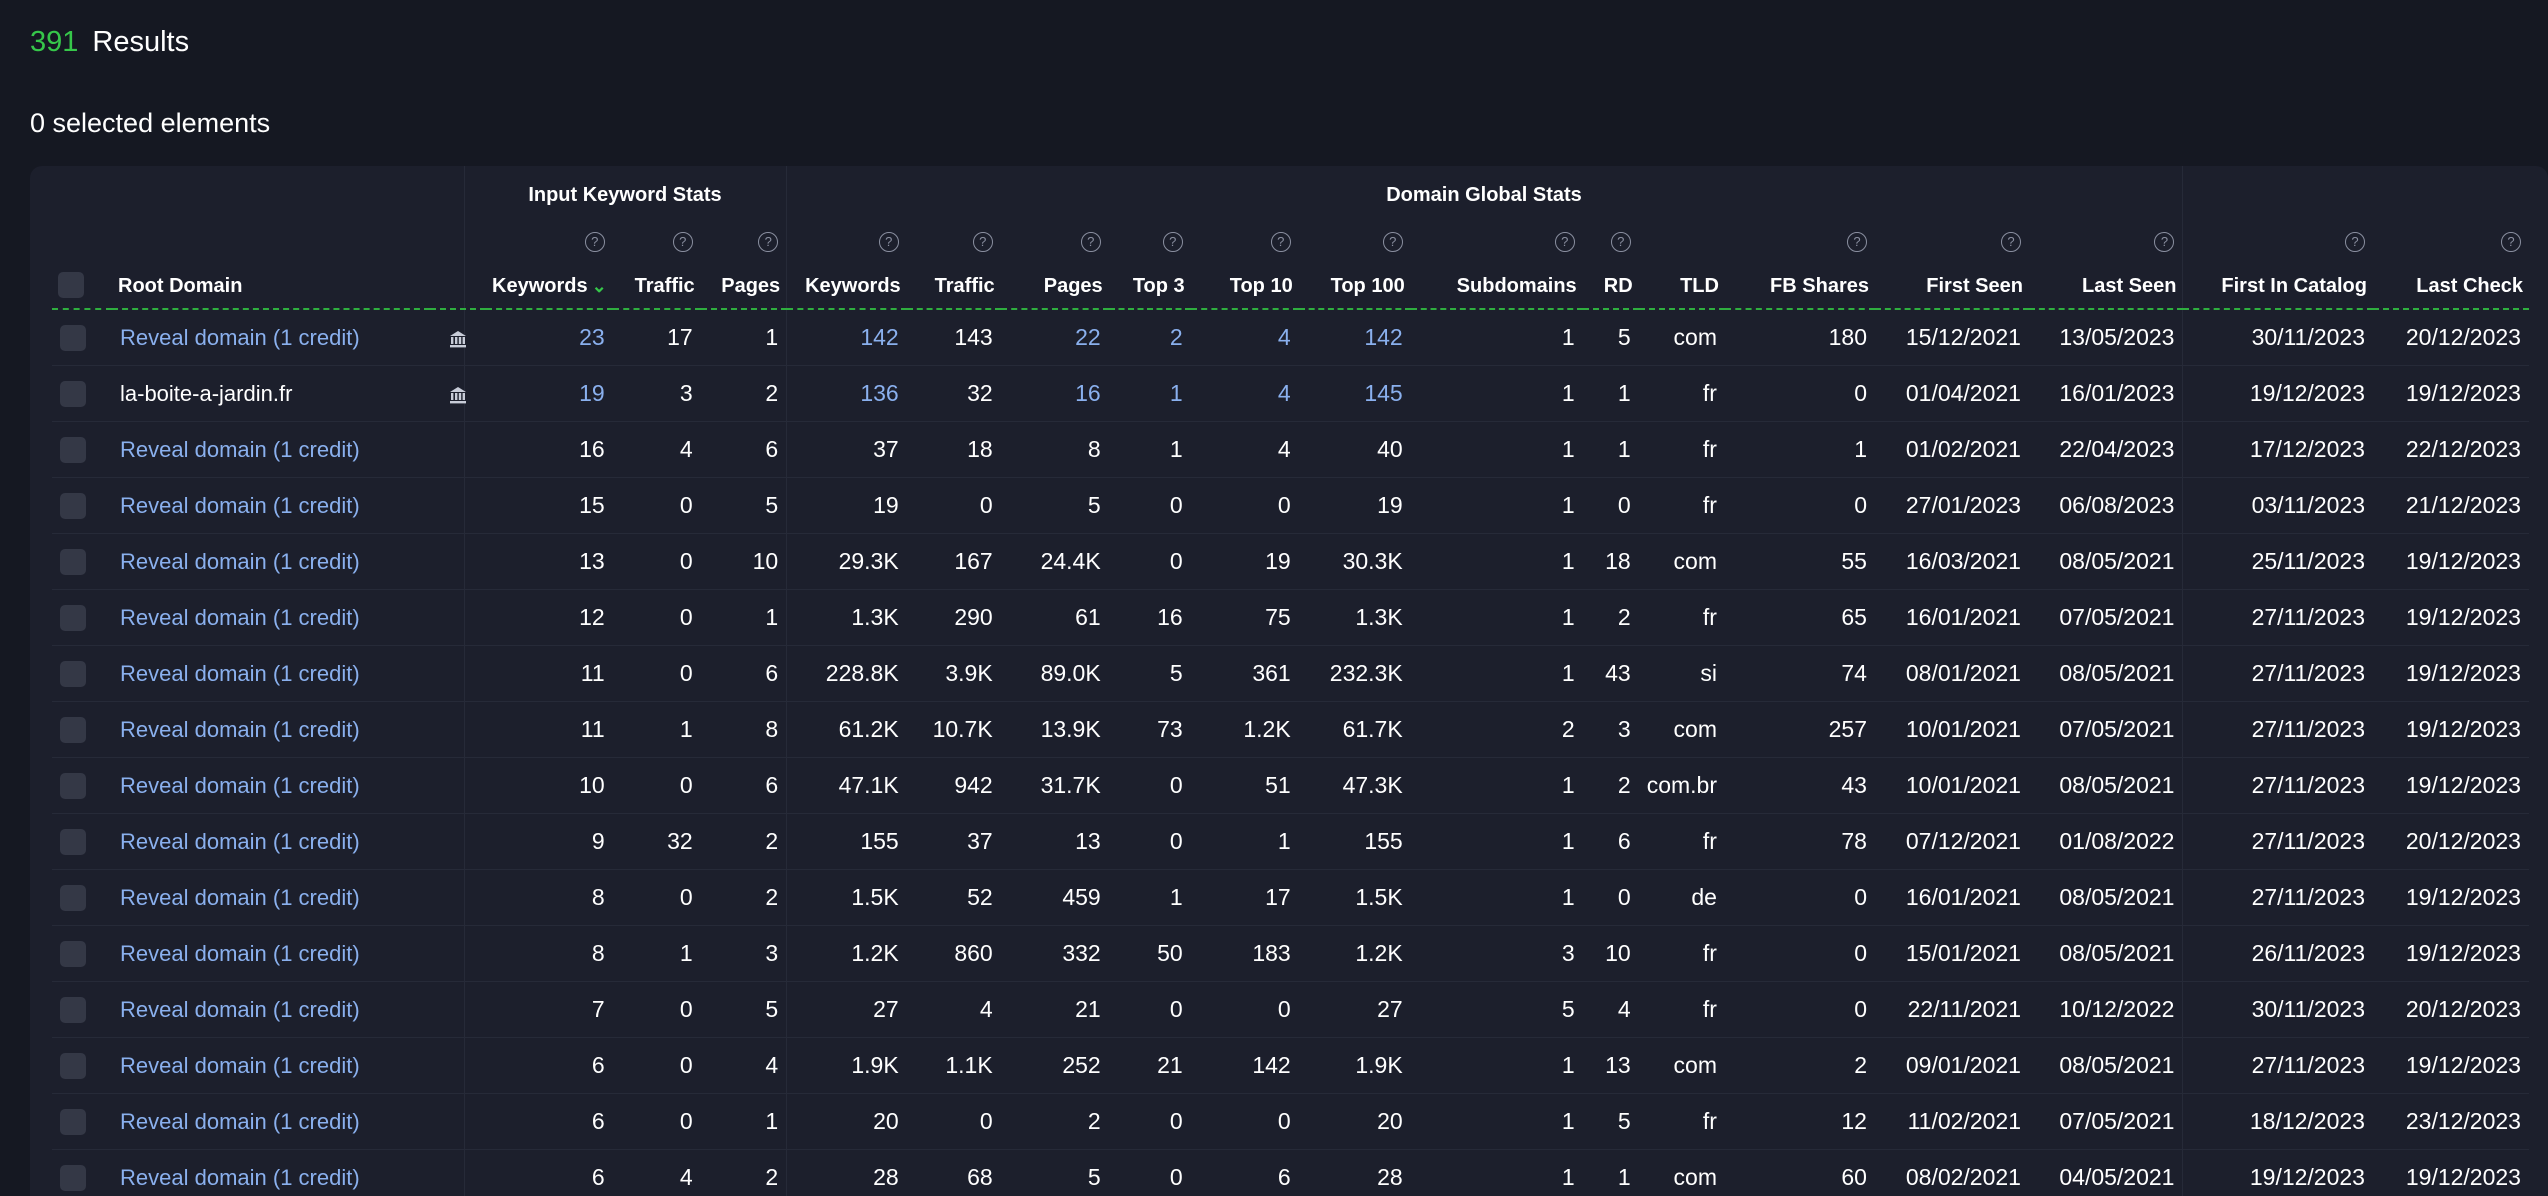  Describe the element at coordinates (847, 394) in the screenshot. I see `table-cell: 136` at that location.